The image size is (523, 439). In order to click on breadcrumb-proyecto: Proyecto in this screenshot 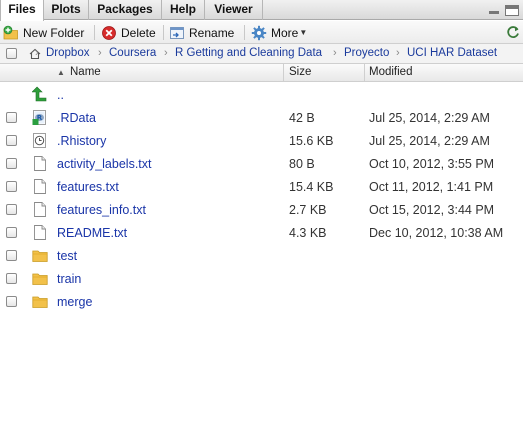, I will do `click(366, 53)`.